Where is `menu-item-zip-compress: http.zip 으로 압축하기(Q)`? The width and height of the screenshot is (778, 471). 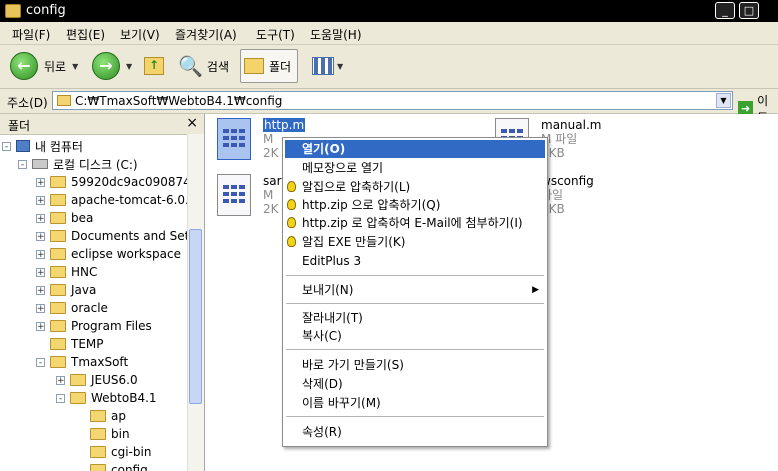 menu-item-zip-compress: http.zip 으로 압축하기(Q) is located at coordinates (415, 205).